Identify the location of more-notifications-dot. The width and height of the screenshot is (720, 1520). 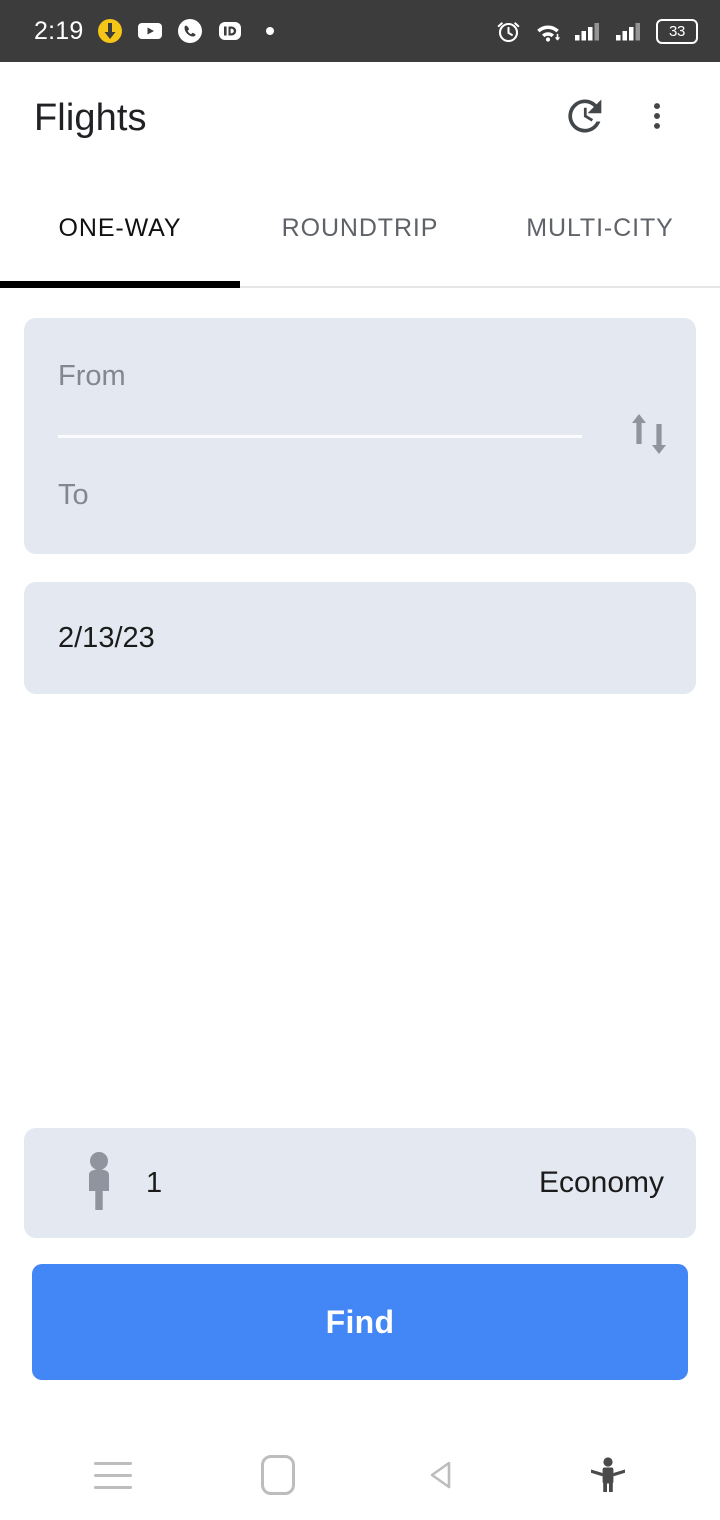
(269, 31).